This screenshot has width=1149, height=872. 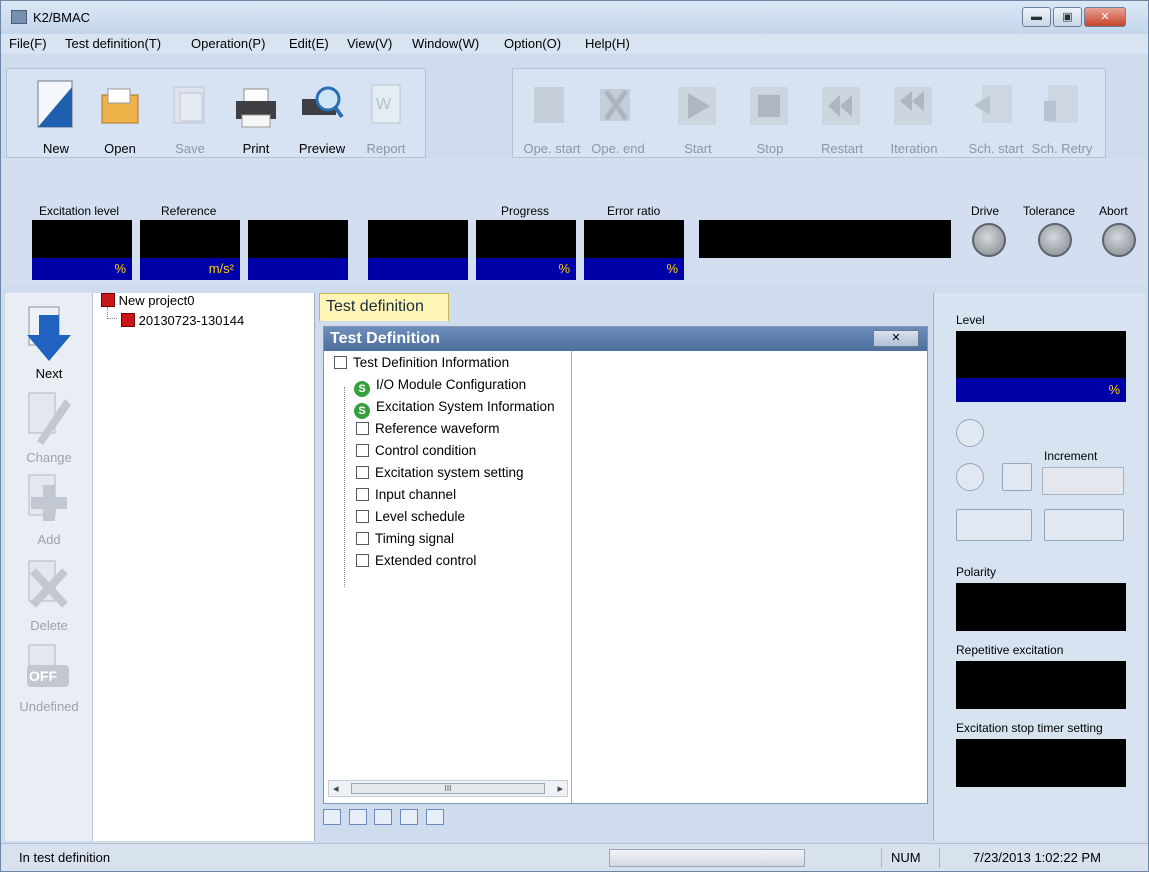 What do you see at coordinates (49, 333) in the screenshot?
I see `next-arrow-icon` at bounding box center [49, 333].